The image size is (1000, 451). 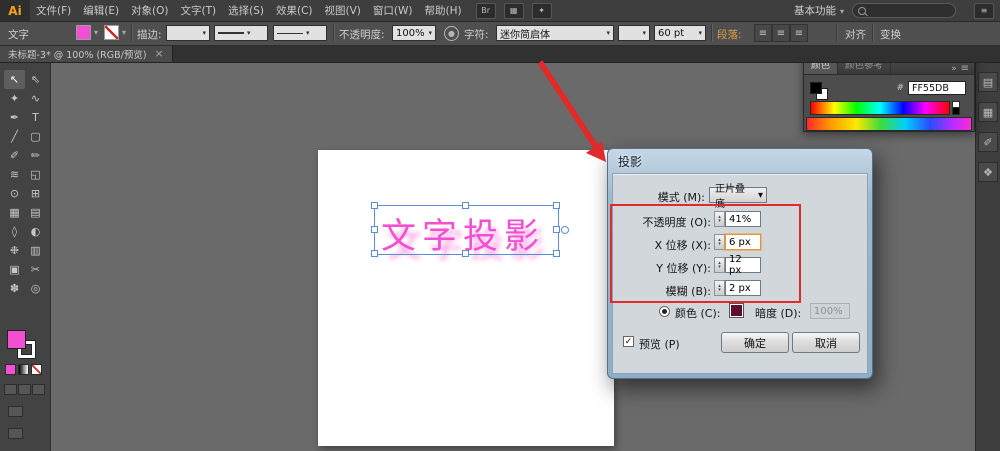 What do you see at coordinates (485, 10) in the screenshot?
I see `bridge-icon: Br` at bounding box center [485, 10].